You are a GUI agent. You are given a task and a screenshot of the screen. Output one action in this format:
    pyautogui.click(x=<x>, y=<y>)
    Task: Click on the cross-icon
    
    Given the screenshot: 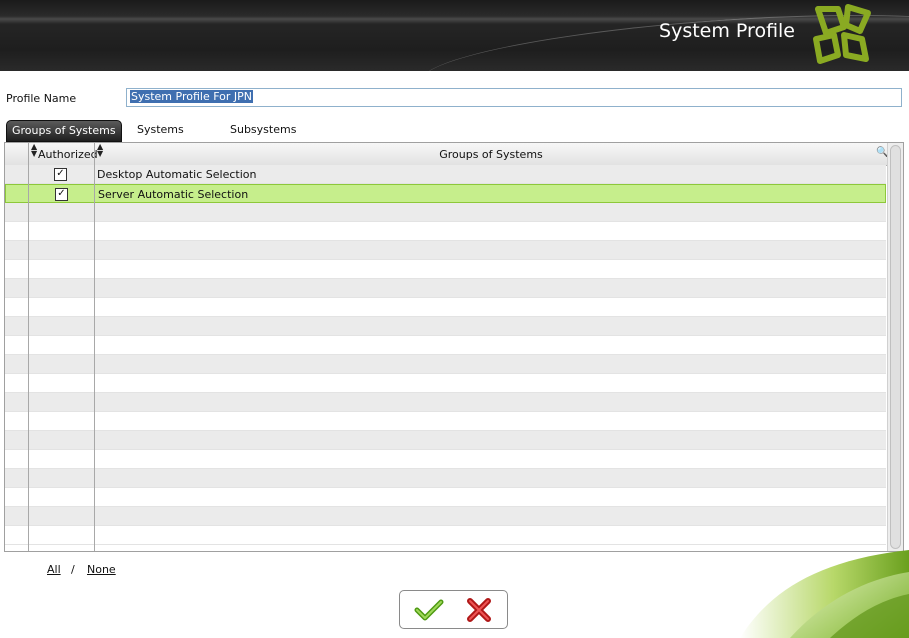 What is the action you would take?
    pyautogui.click(x=479, y=610)
    